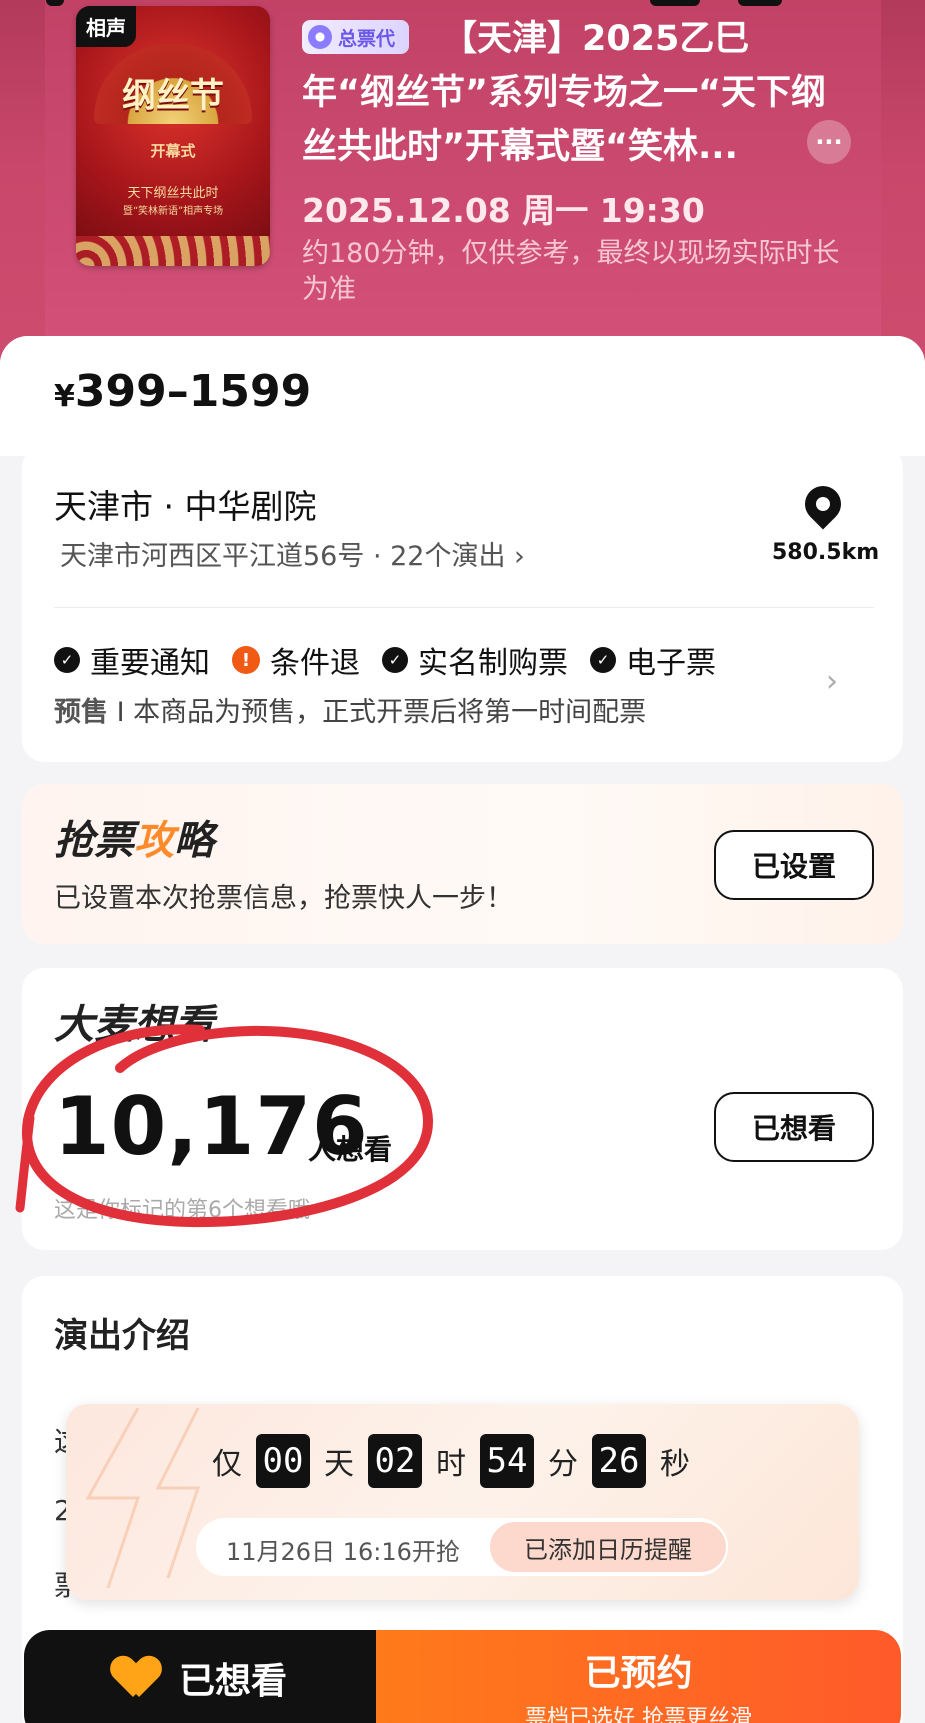  I want to click on strategy-title: 抢票攻略, so click(134, 837).